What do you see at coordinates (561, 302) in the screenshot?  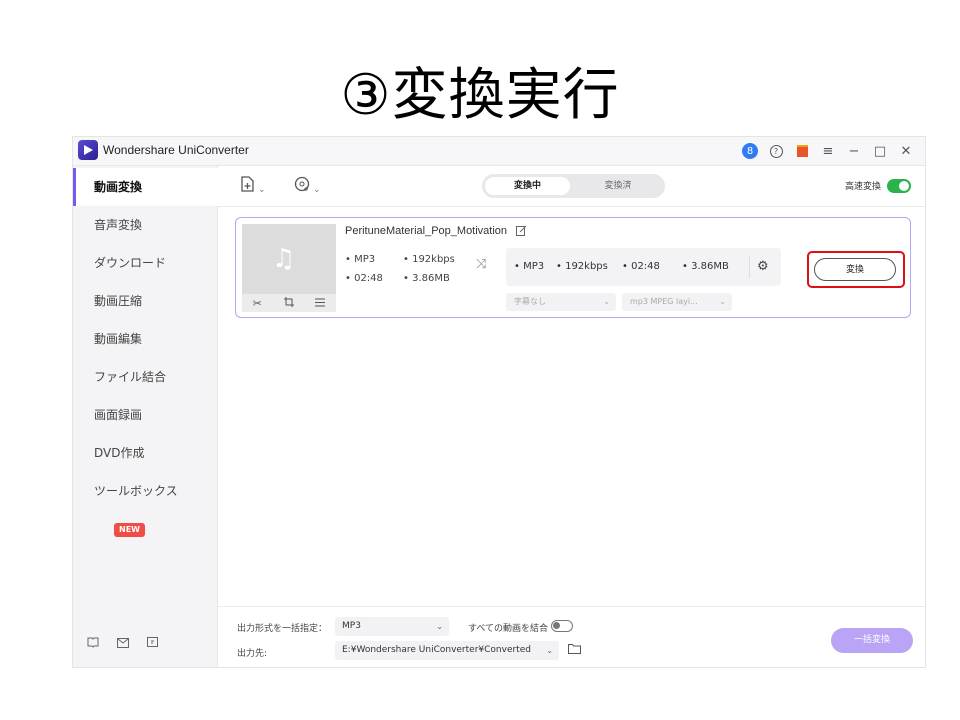 I see `subtitle-select: 字幕なし ⌄` at bounding box center [561, 302].